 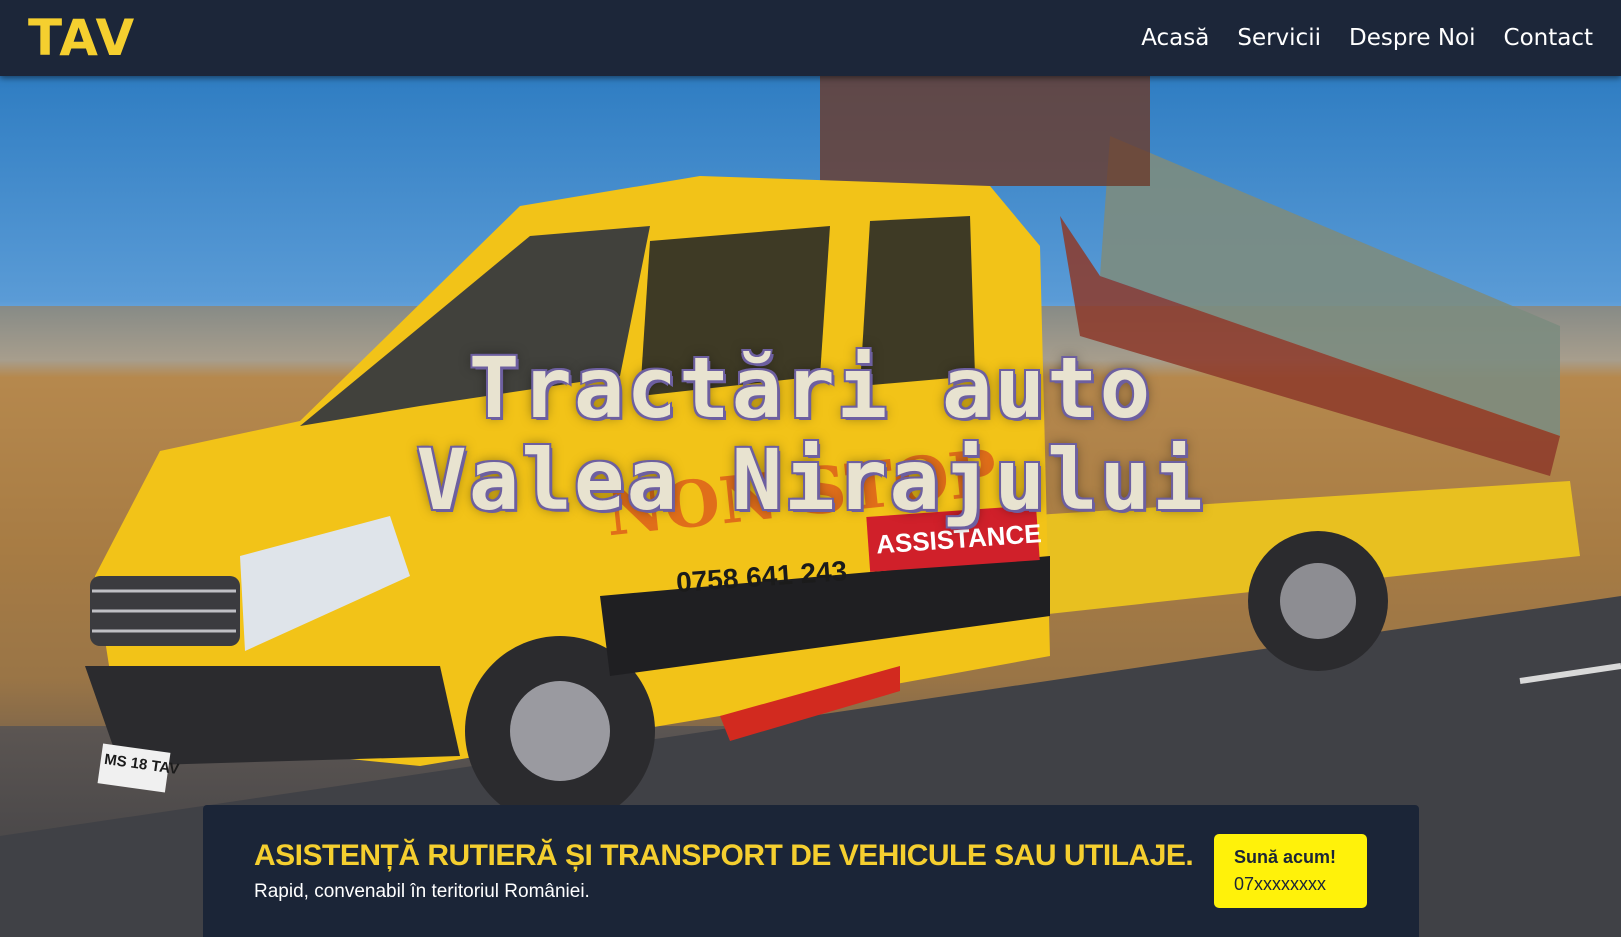 I want to click on nav-link-servicii: Servicii, so click(x=1279, y=38).